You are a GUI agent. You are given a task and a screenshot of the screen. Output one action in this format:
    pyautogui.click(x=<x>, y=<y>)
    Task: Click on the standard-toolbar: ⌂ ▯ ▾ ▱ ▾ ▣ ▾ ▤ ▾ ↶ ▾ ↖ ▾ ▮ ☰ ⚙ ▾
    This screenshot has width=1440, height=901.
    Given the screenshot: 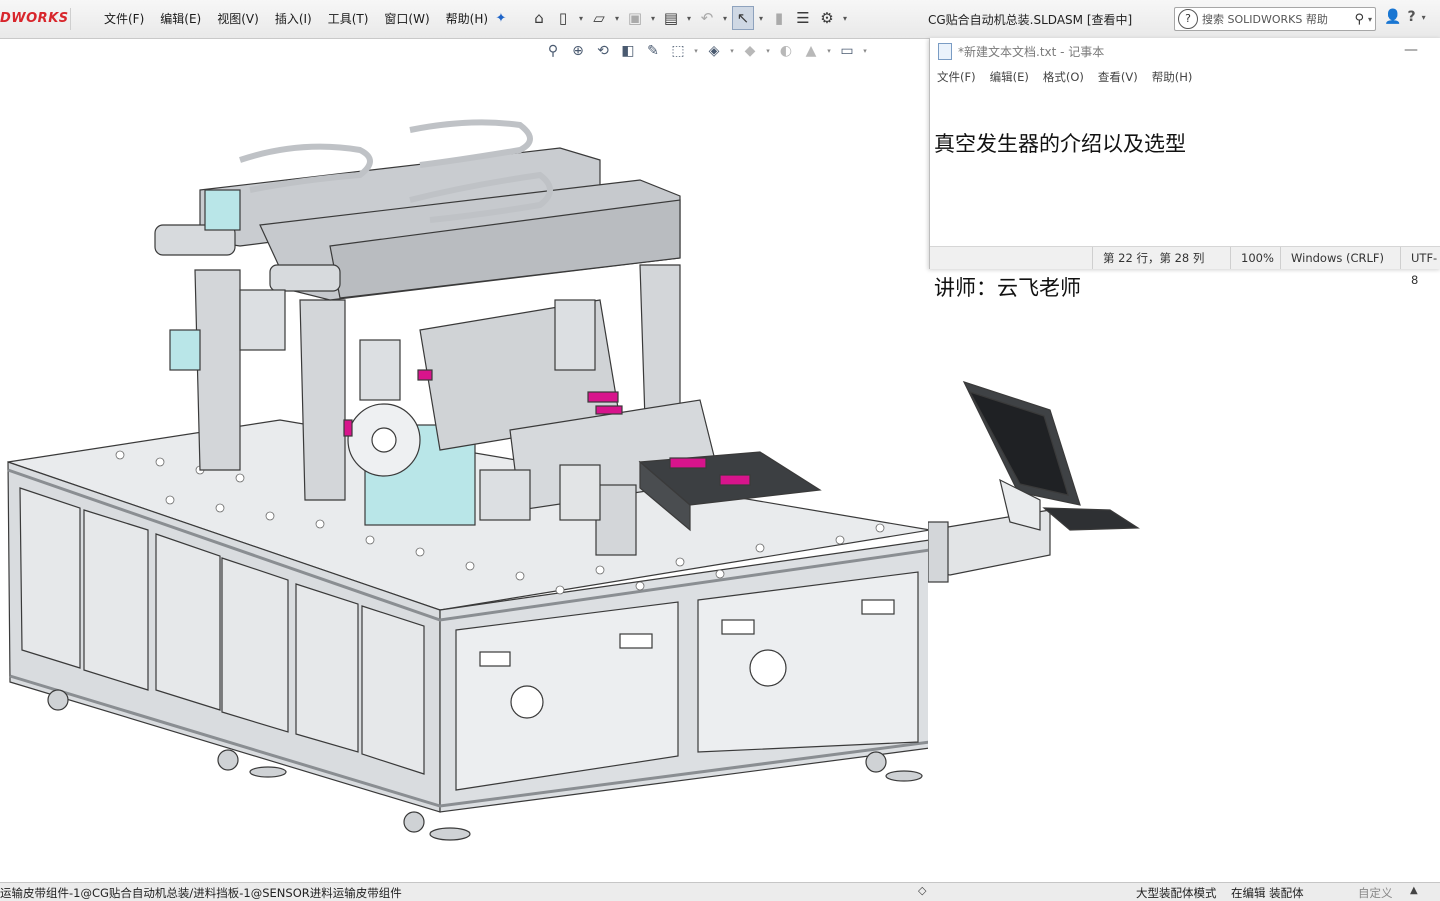 What is the action you would take?
    pyautogui.click(x=689, y=18)
    